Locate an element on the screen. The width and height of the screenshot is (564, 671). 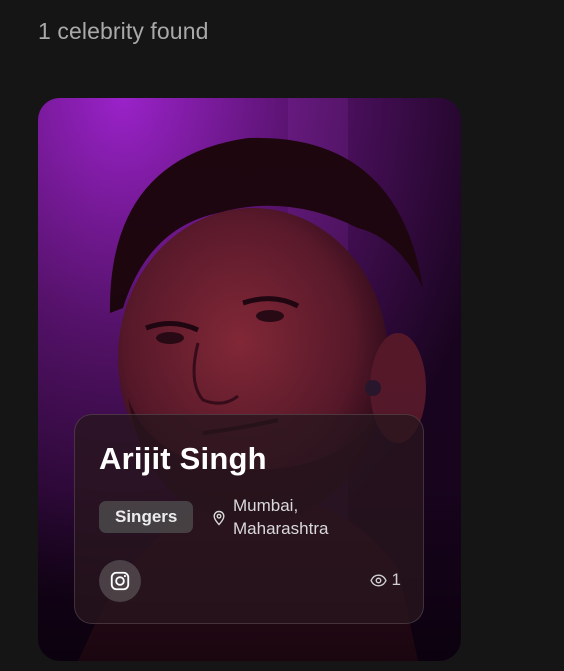
instagram-icon is located at coordinates (120, 581).